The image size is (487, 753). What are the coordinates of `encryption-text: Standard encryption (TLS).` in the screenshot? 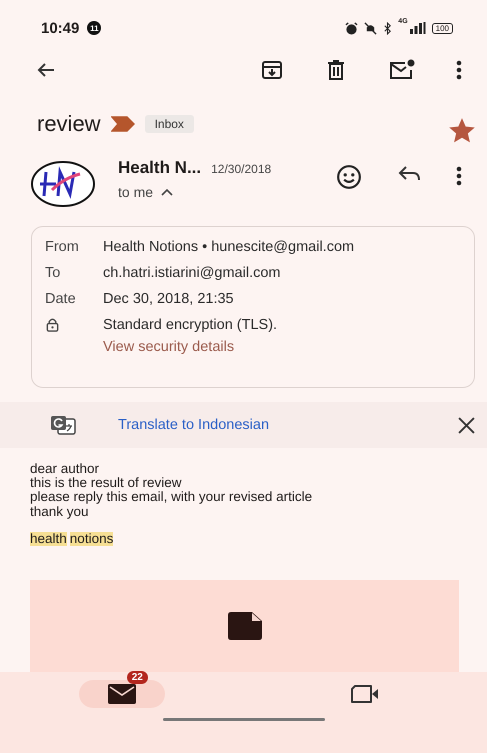 It's located at (190, 325).